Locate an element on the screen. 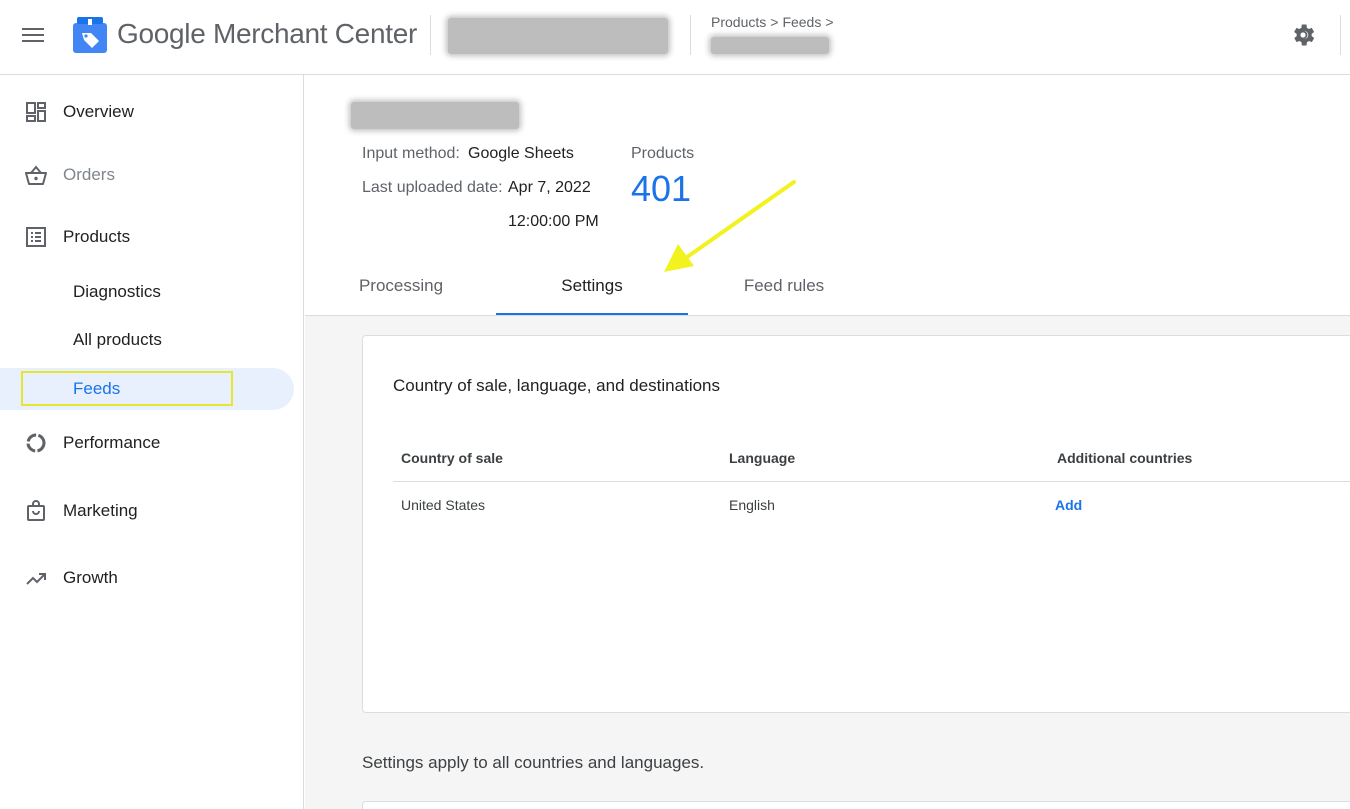  sidebar-item-marketing: Marketing is located at coordinates (150, 511).